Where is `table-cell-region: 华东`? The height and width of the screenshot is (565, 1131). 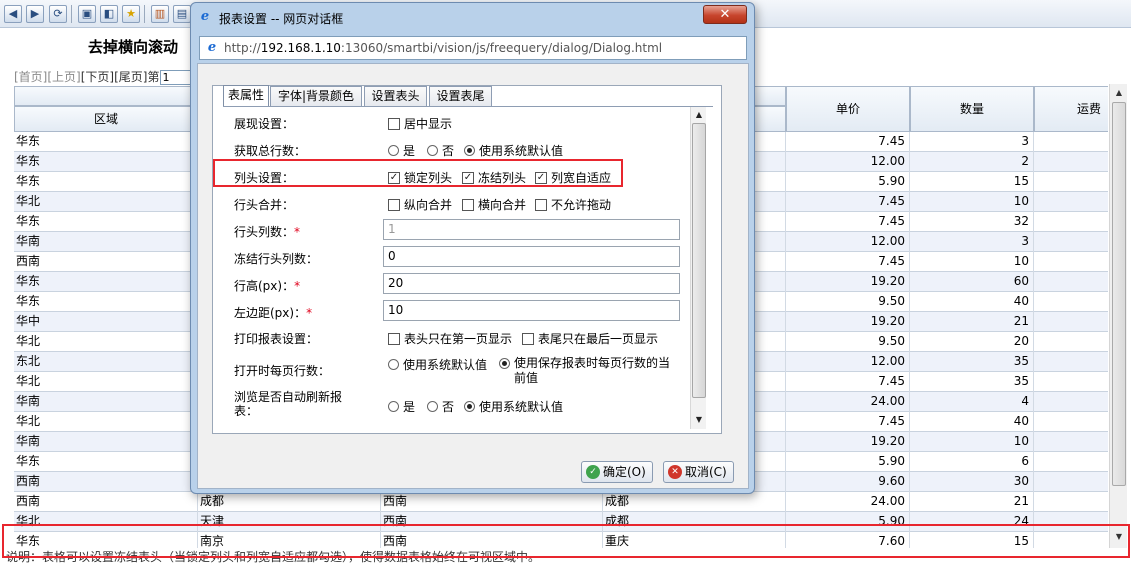 table-cell-region: 华东 is located at coordinates (106, 182).